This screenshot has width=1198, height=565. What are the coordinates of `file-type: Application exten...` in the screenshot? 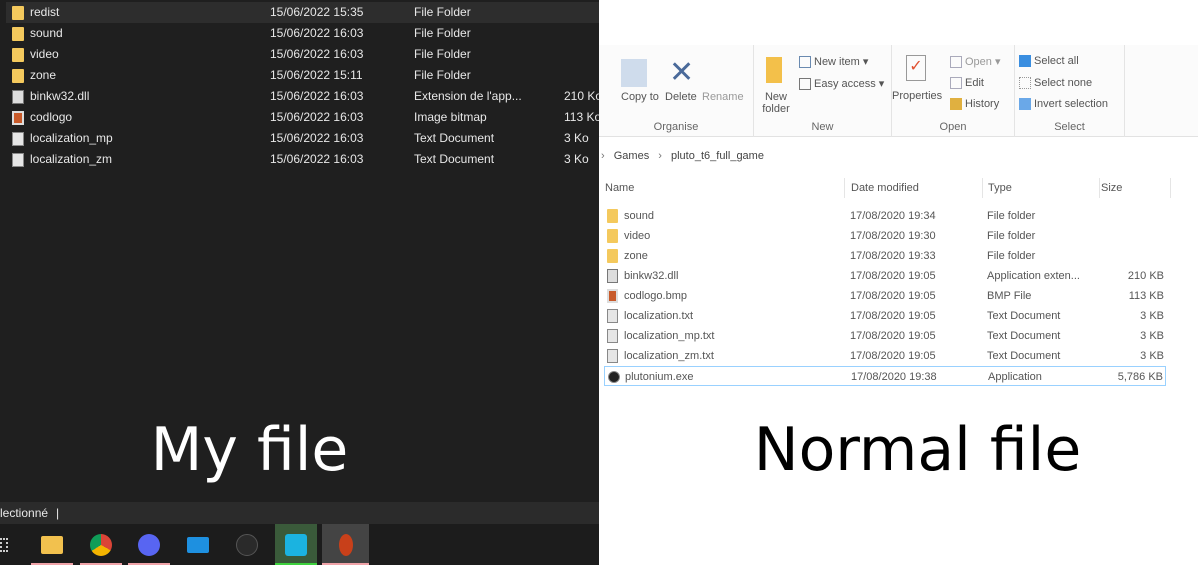 It's located at (1033, 276).